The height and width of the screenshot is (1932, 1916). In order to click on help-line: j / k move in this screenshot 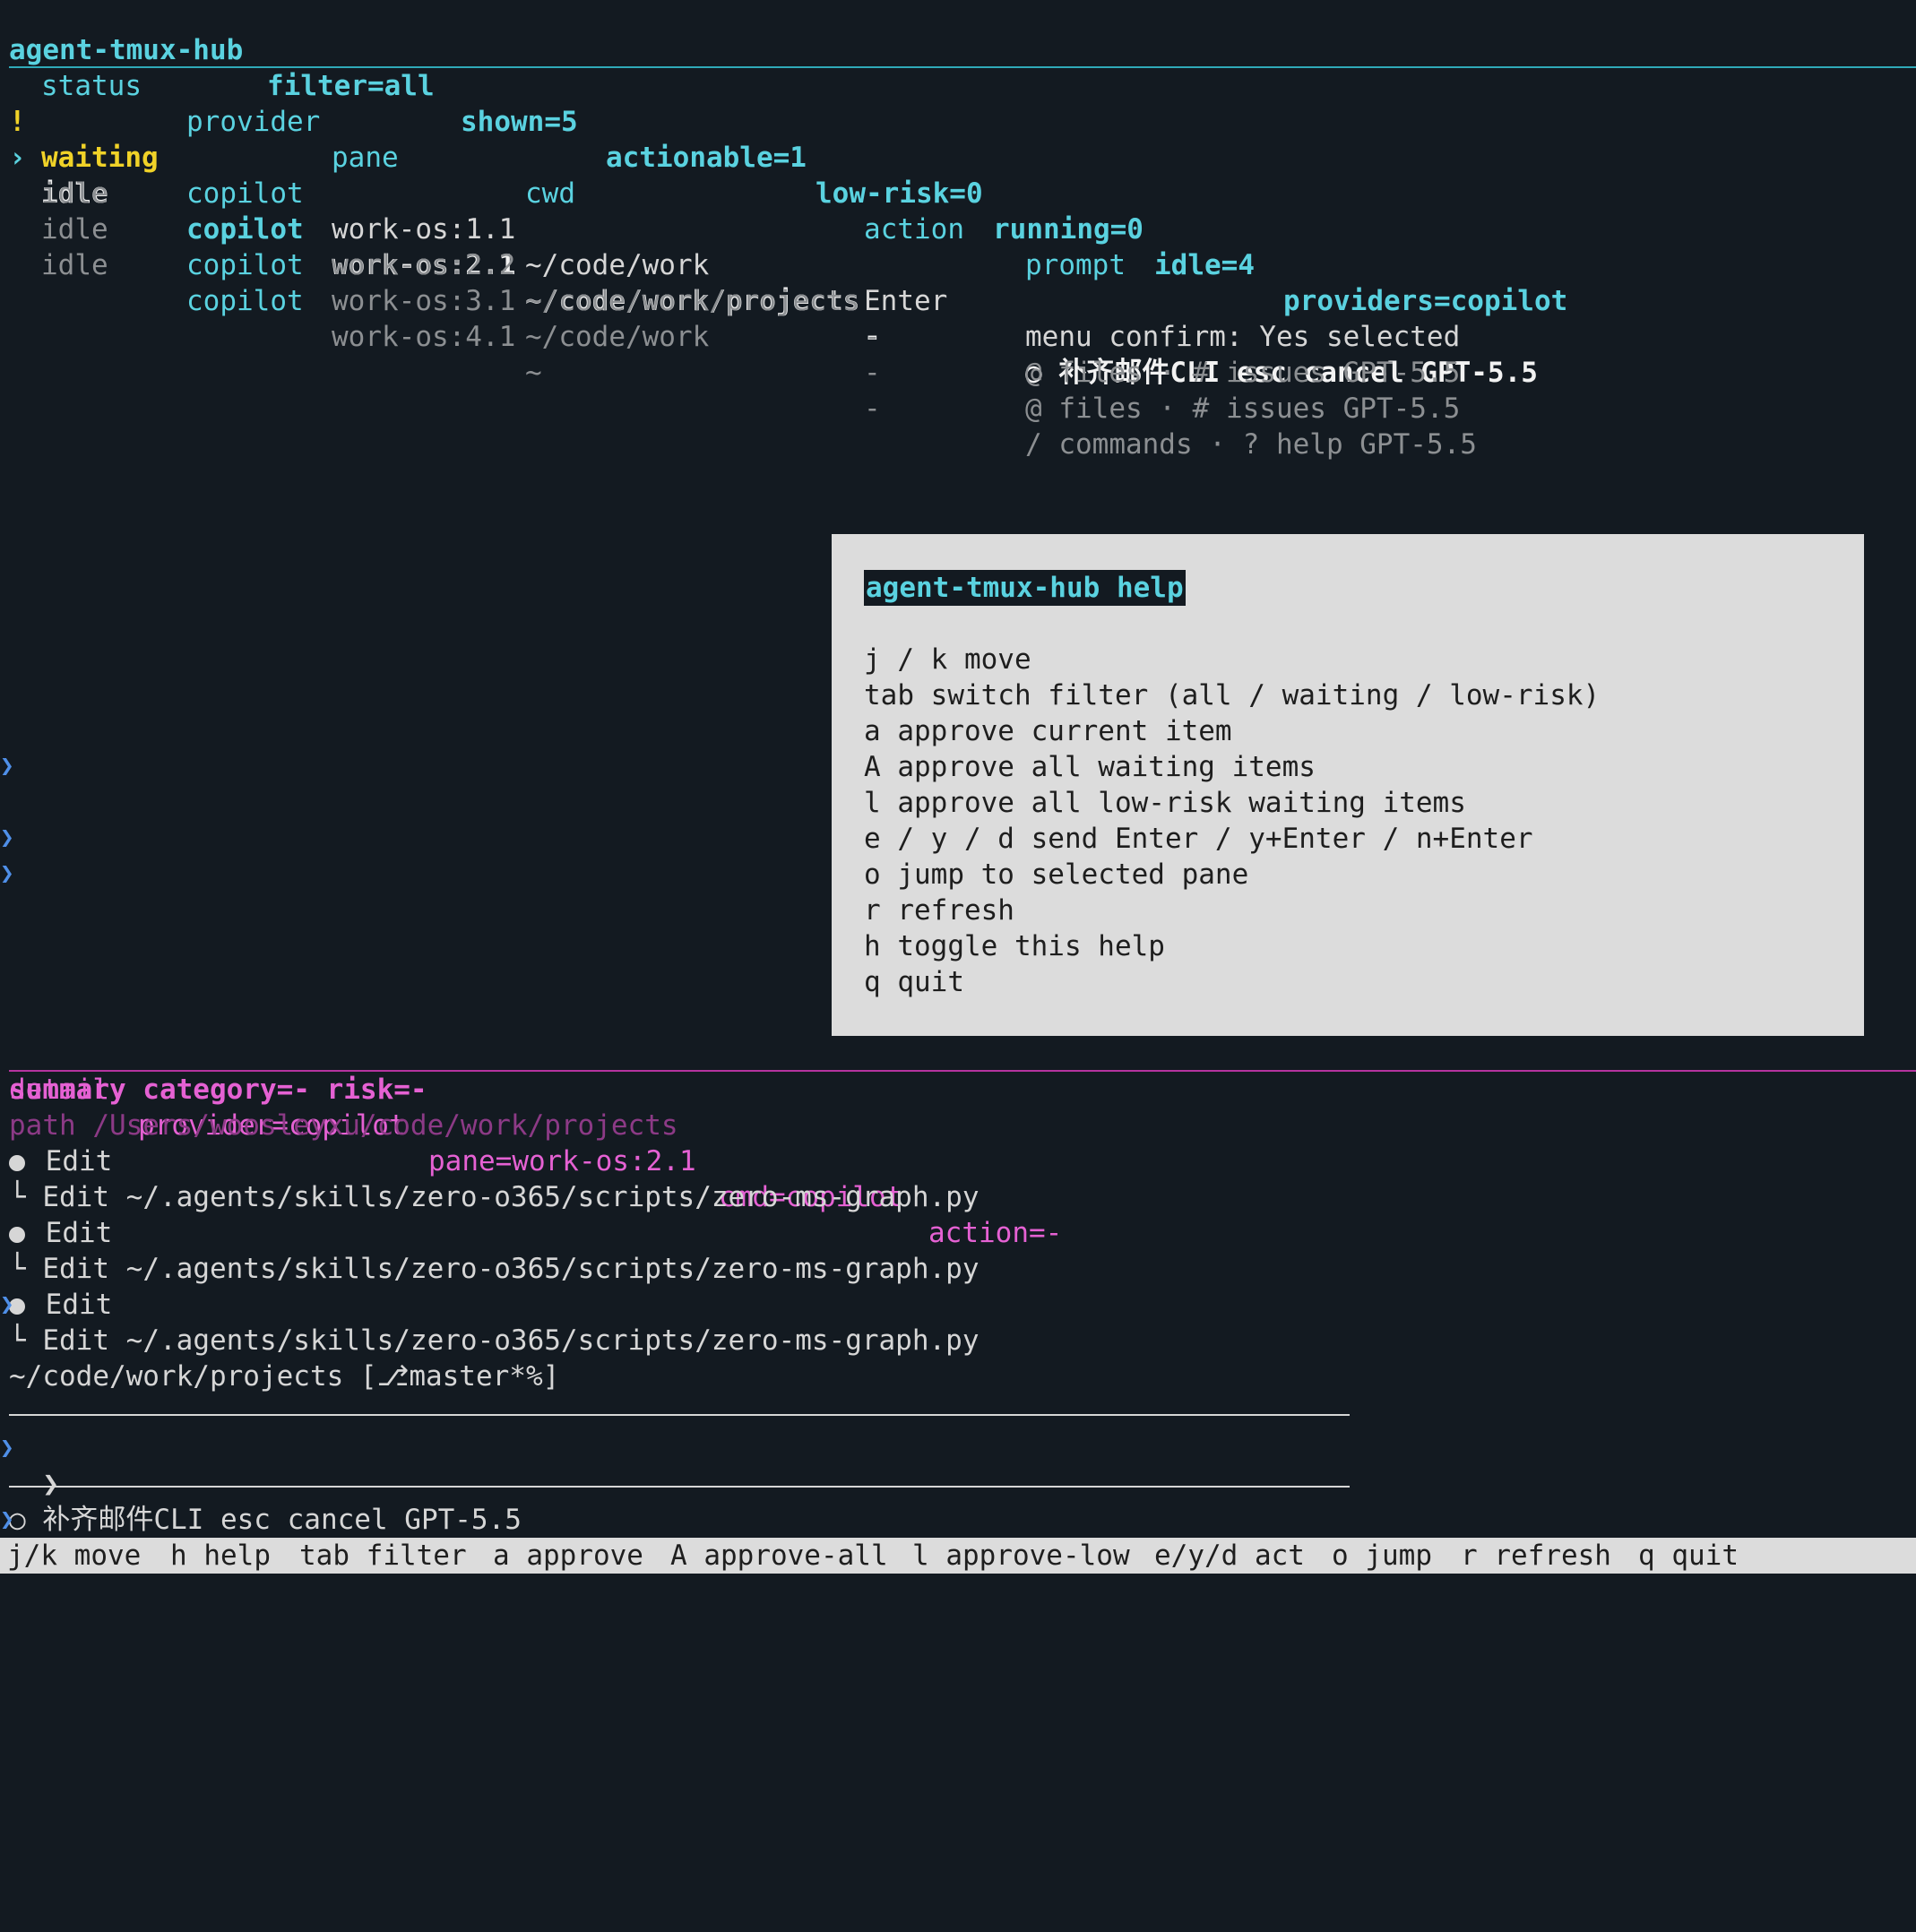, I will do `click(947, 659)`.